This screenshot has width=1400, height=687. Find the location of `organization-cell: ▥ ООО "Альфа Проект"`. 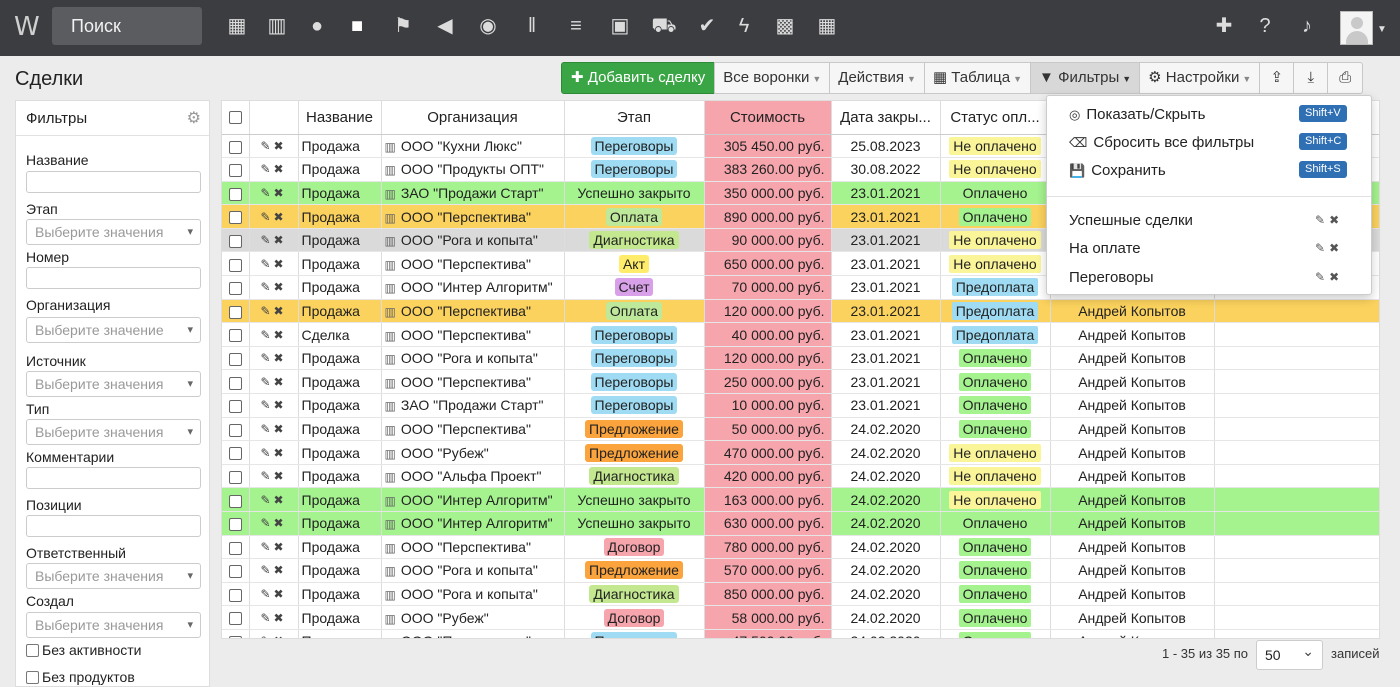

organization-cell: ▥ ООО "Альфа Проект" is located at coordinates (473, 476).